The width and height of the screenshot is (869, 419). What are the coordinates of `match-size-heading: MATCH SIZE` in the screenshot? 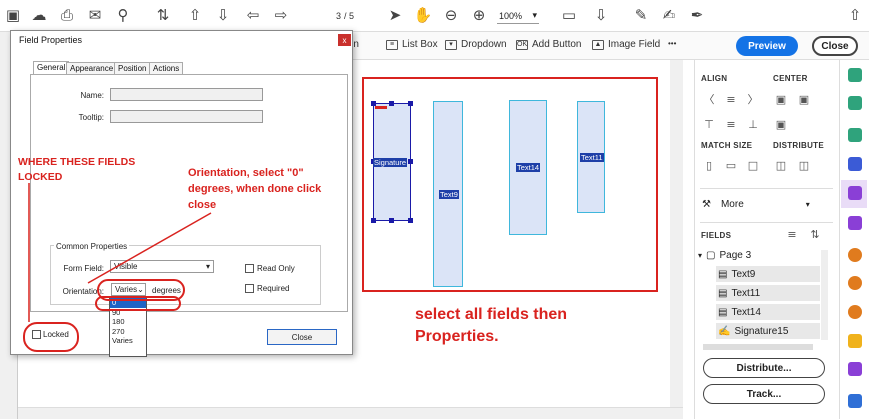 It's located at (727, 145).